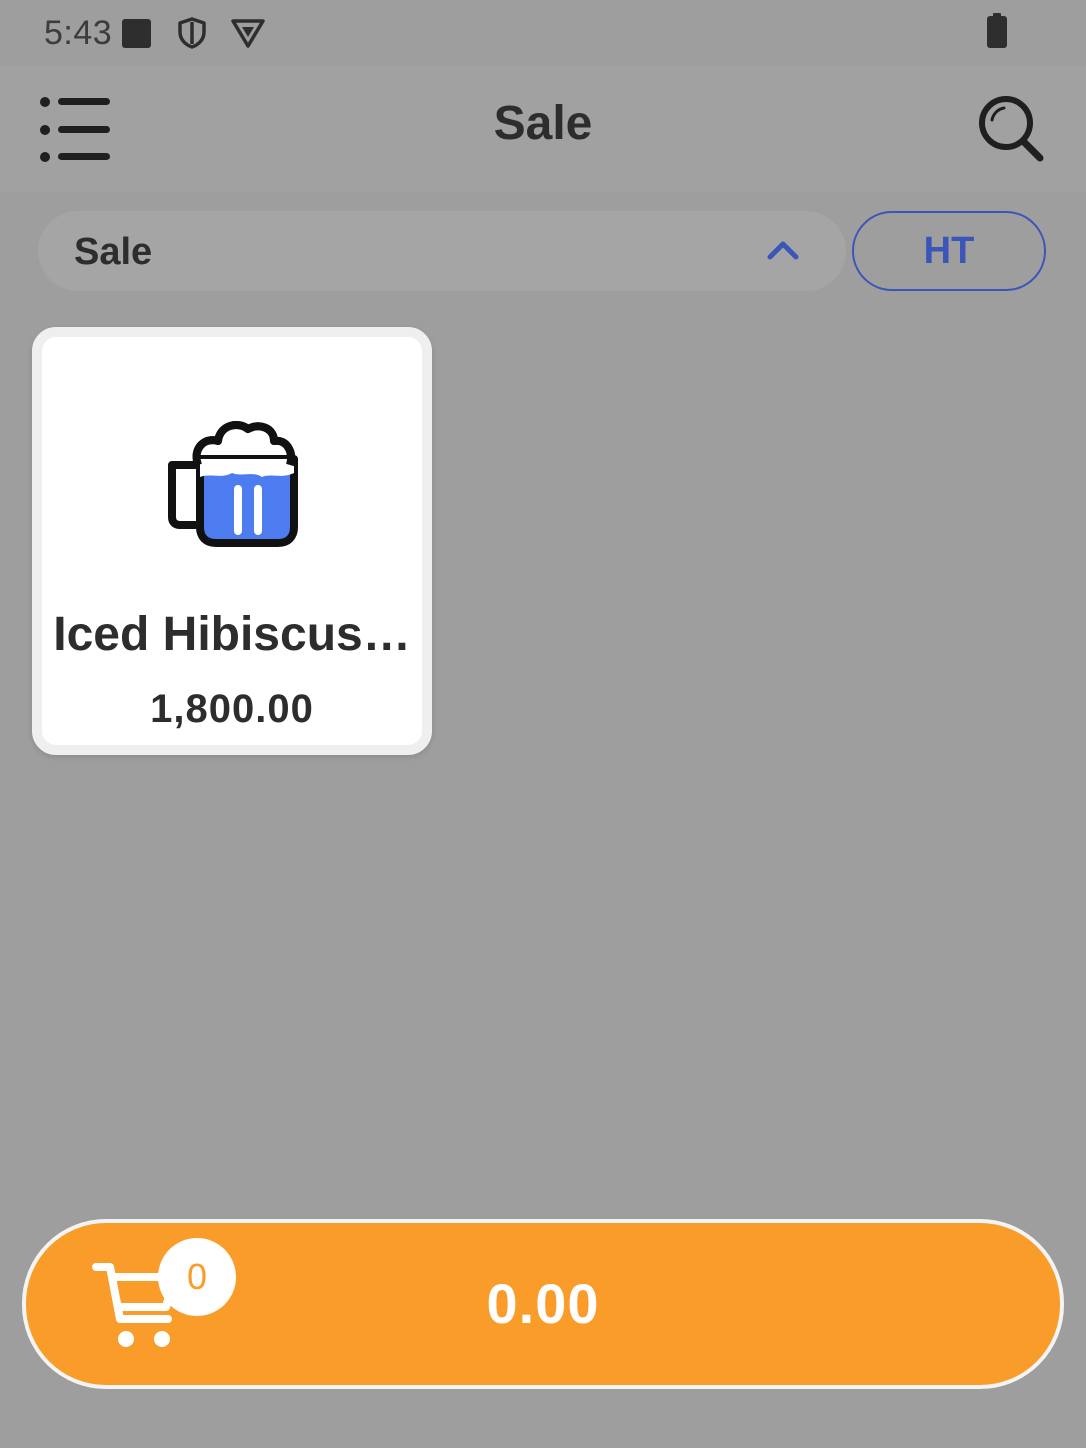  What do you see at coordinates (543, 33) in the screenshot?
I see `status-bar: 5:43` at bounding box center [543, 33].